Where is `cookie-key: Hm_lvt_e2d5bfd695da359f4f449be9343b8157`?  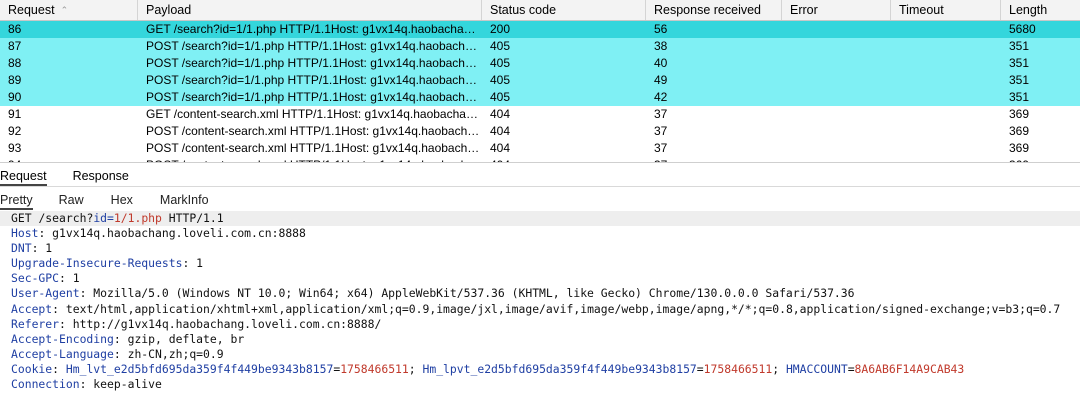
cookie-key: Hm_lvt_e2d5bfd695da359f4f449be9343b8157 is located at coordinates (199, 368).